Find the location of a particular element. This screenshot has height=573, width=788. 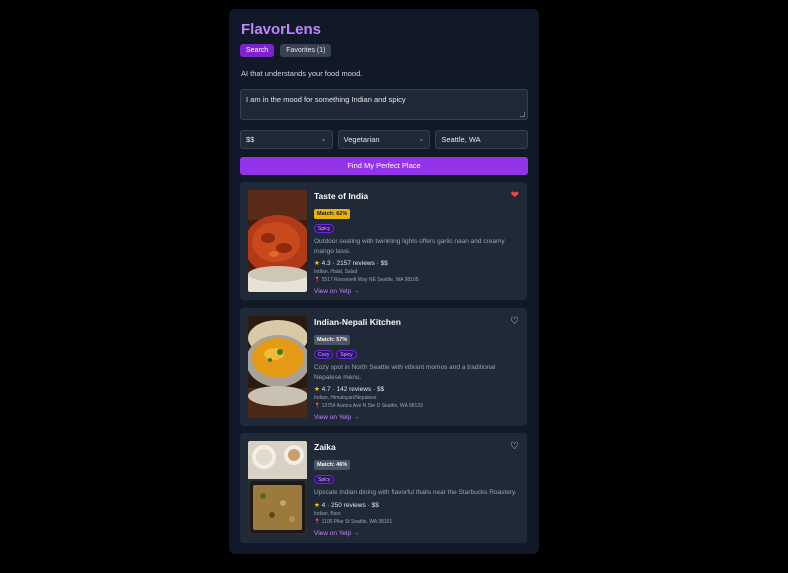

heart-filled-icon: ❤ is located at coordinates (515, 196).